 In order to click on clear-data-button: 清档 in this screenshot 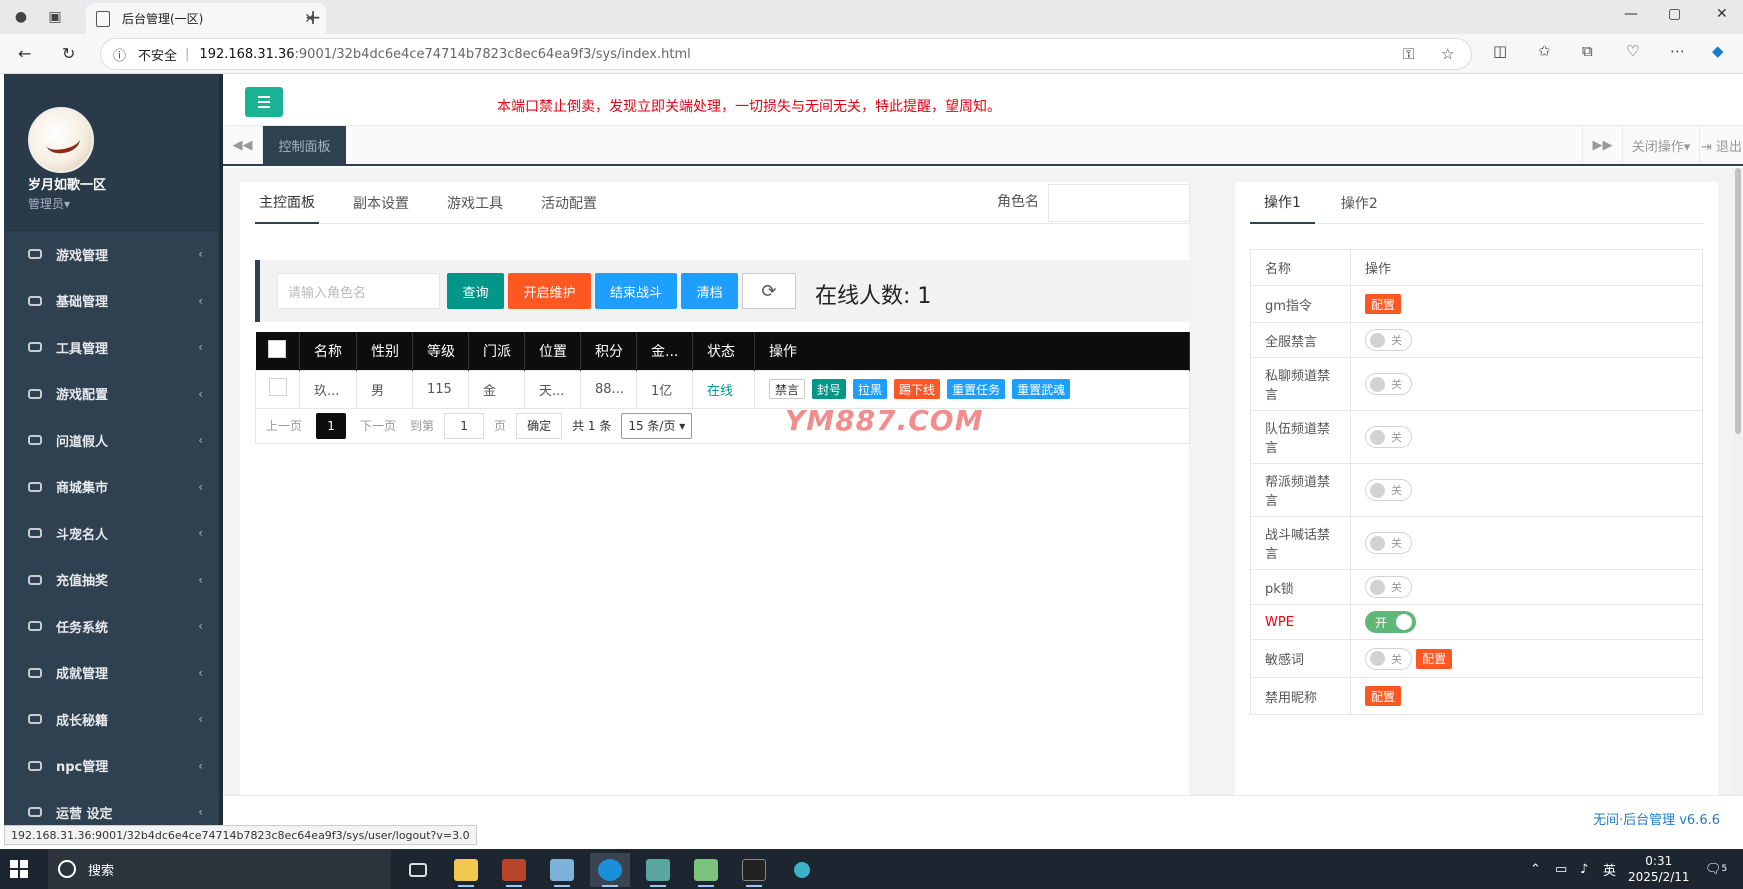, I will do `click(709, 291)`.